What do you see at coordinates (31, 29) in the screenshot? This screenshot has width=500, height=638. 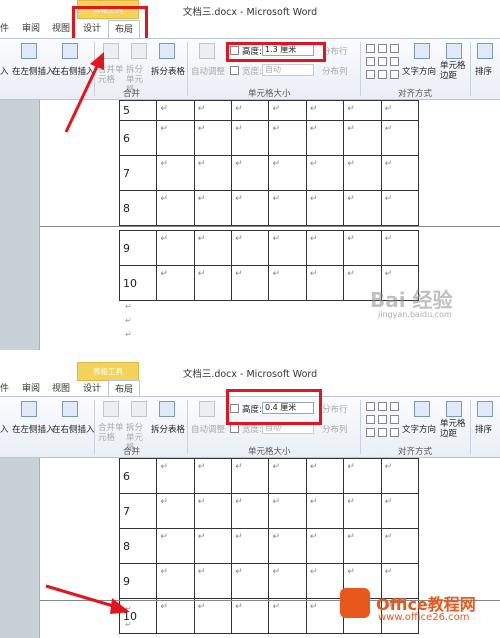 I see `tab-review: 审阅` at bounding box center [31, 29].